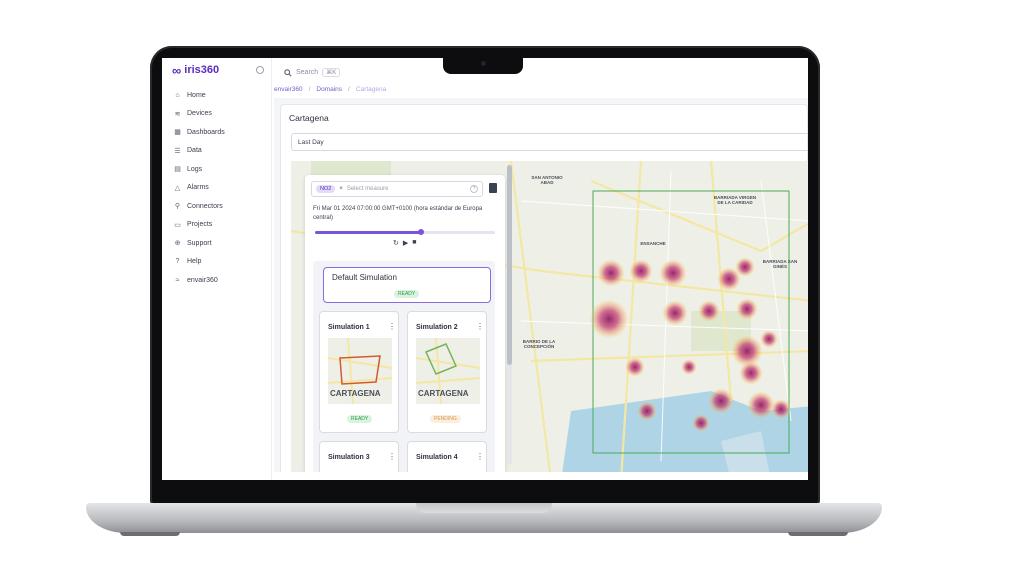  Describe the element at coordinates (349, 457) in the screenshot. I see `simulation-title: Simulation 3` at that location.